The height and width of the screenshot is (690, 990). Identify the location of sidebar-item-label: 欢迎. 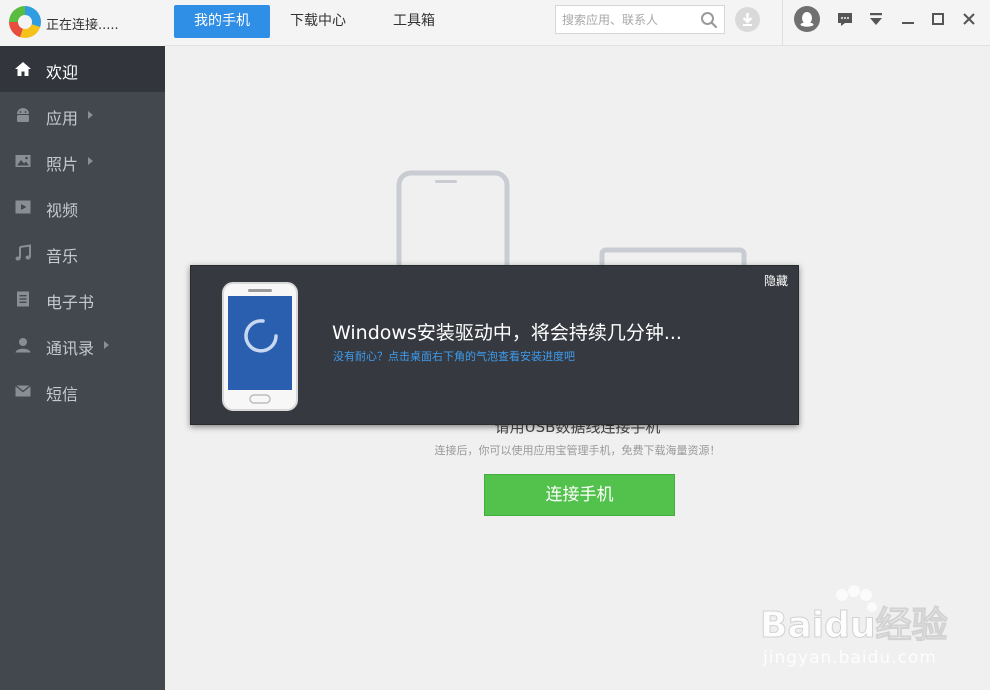
(62, 72).